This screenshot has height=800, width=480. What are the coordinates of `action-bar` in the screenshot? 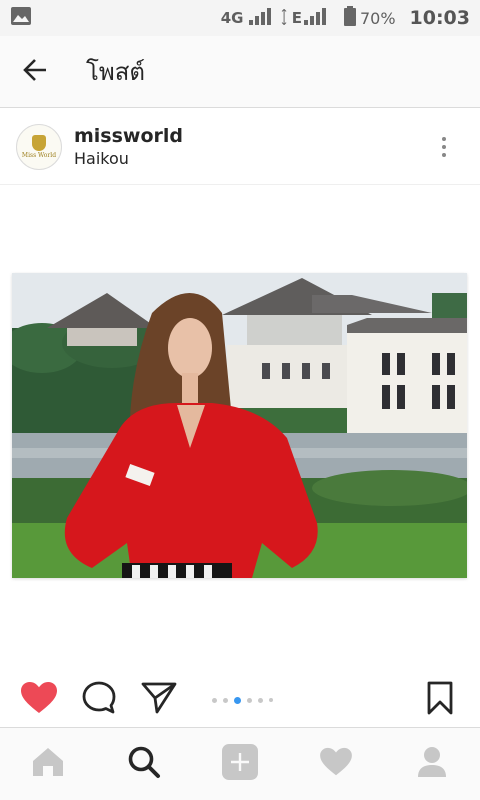 It's located at (240, 700).